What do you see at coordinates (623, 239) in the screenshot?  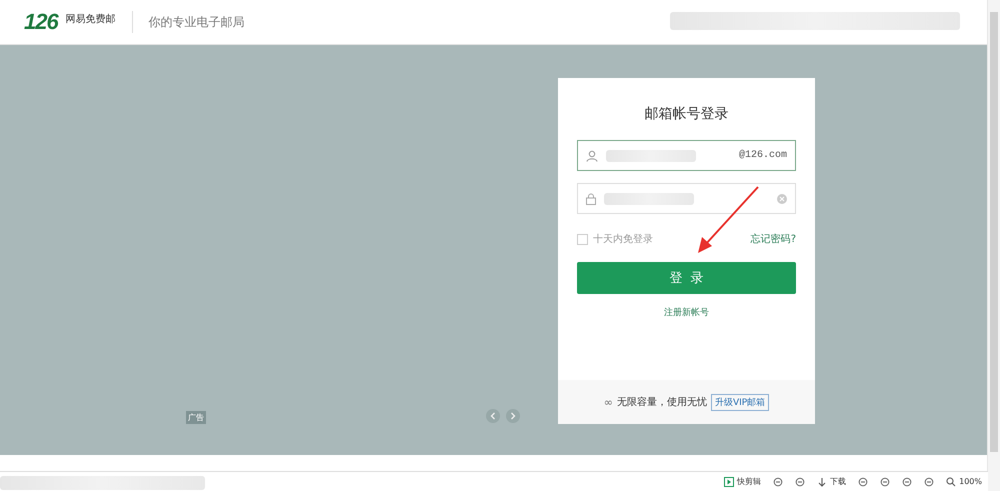 I see `remember-label: 十天内免登录` at bounding box center [623, 239].